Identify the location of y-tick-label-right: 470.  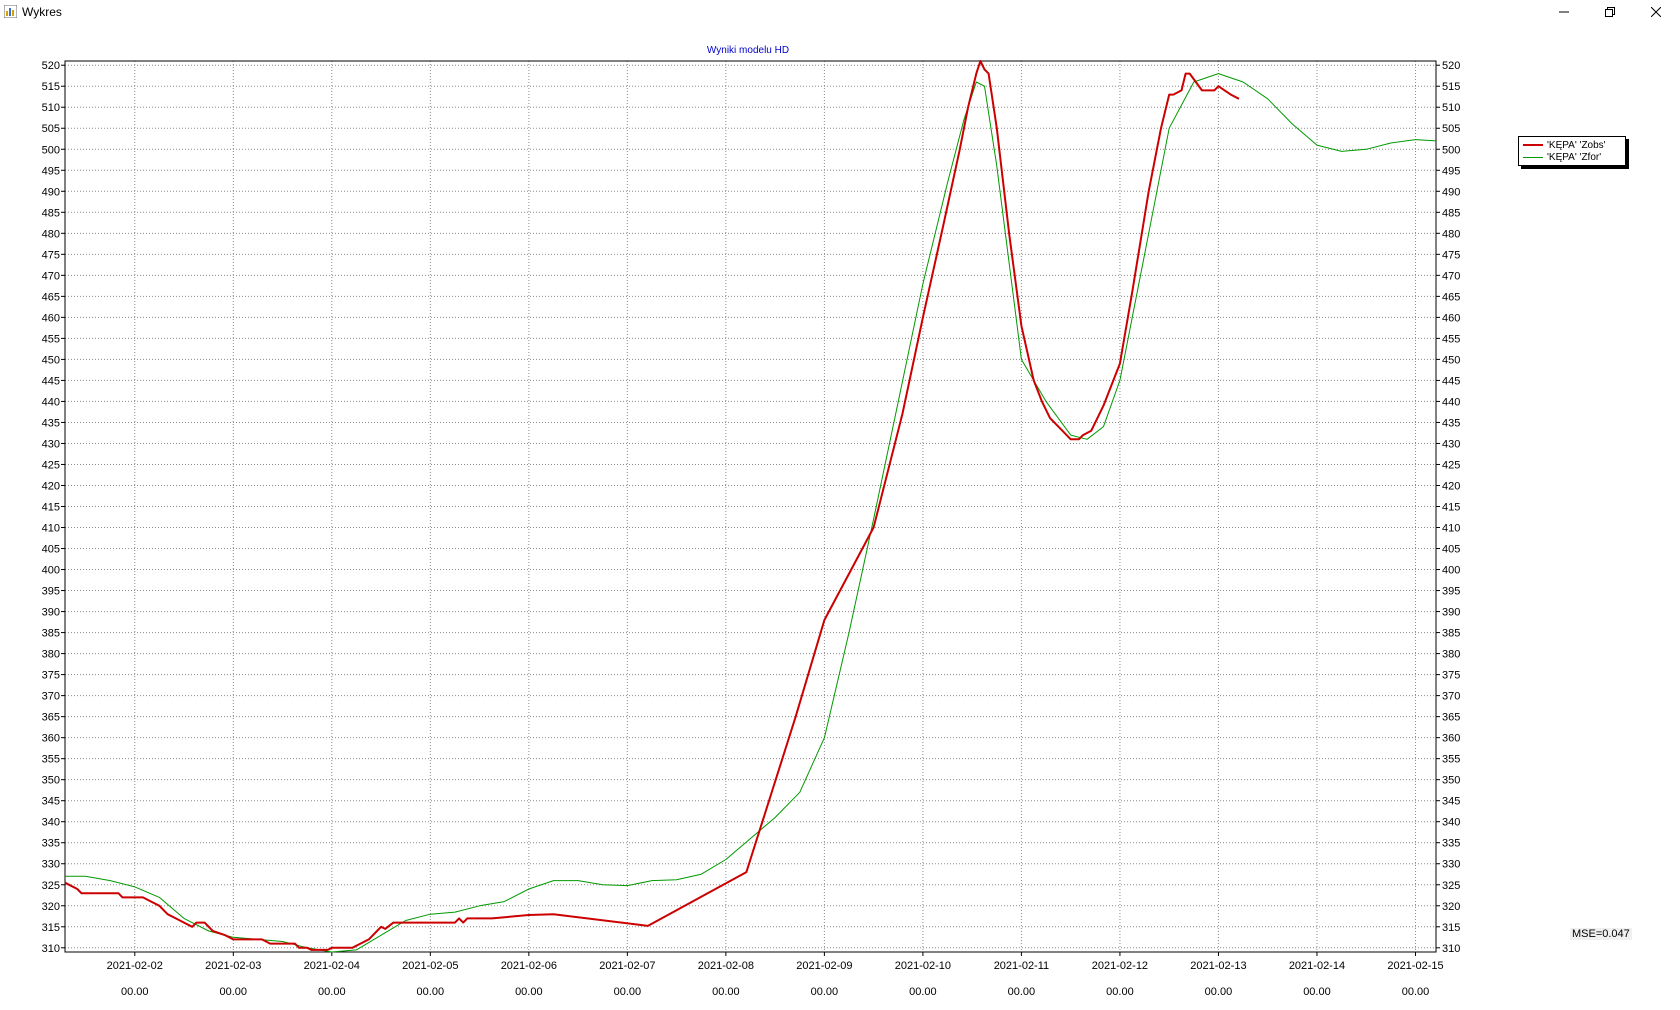
(1451, 276).